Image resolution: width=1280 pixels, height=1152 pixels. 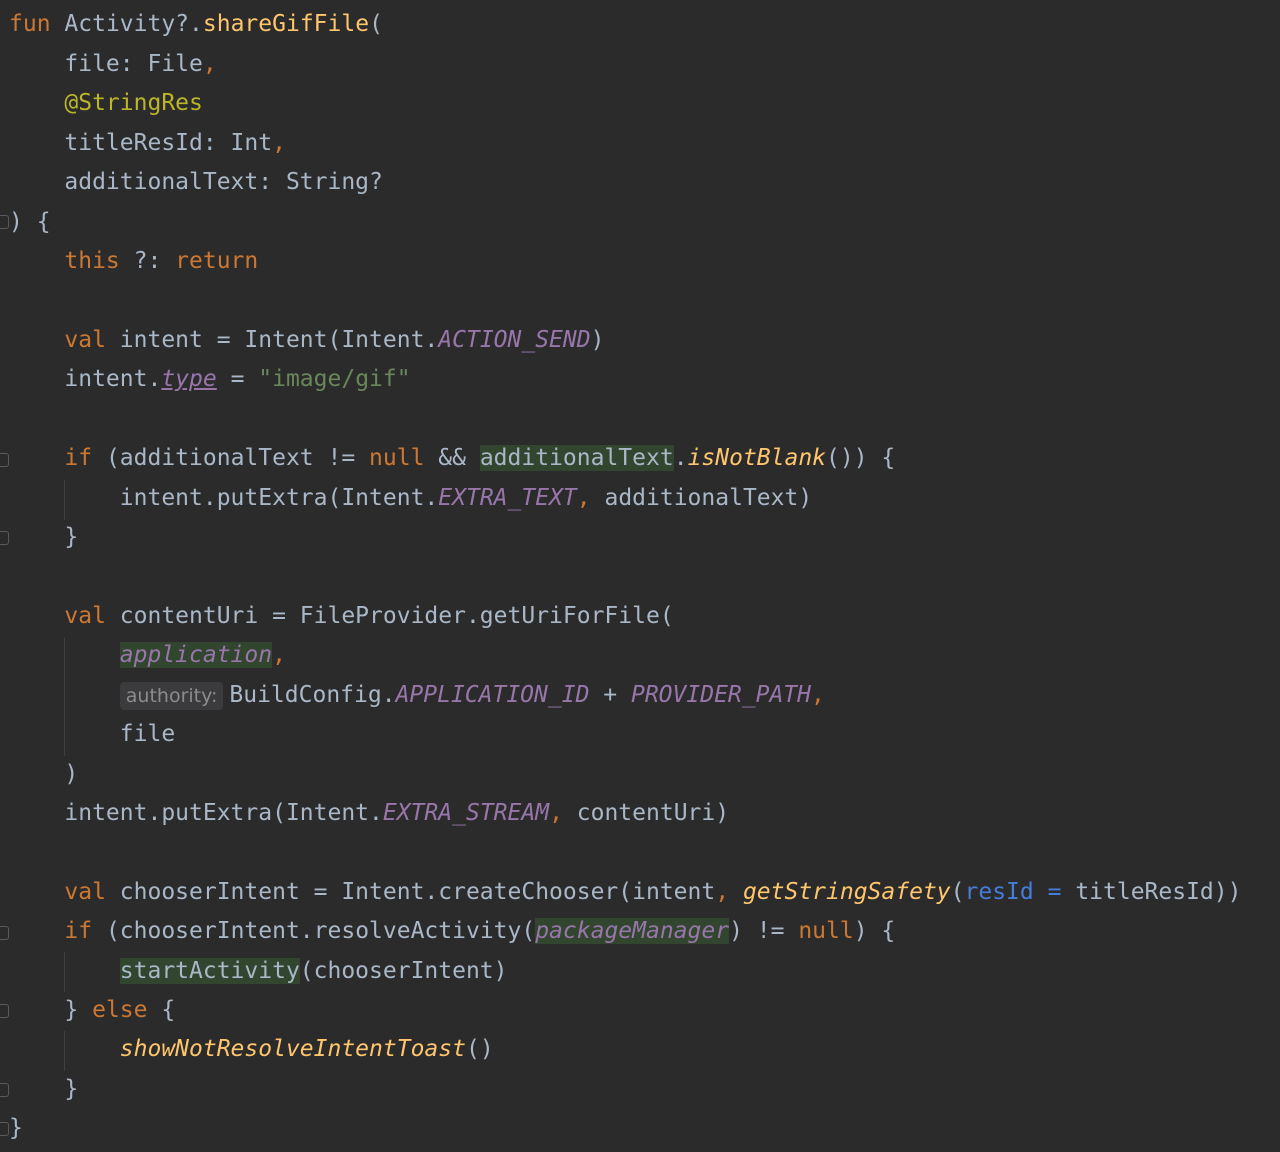 What do you see at coordinates (237, 379) in the screenshot?
I see `operator: =` at bounding box center [237, 379].